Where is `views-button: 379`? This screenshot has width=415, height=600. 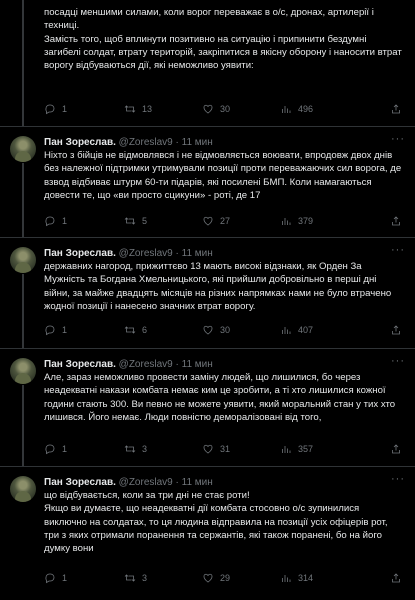 views-button: 379 is located at coordinates (296, 221).